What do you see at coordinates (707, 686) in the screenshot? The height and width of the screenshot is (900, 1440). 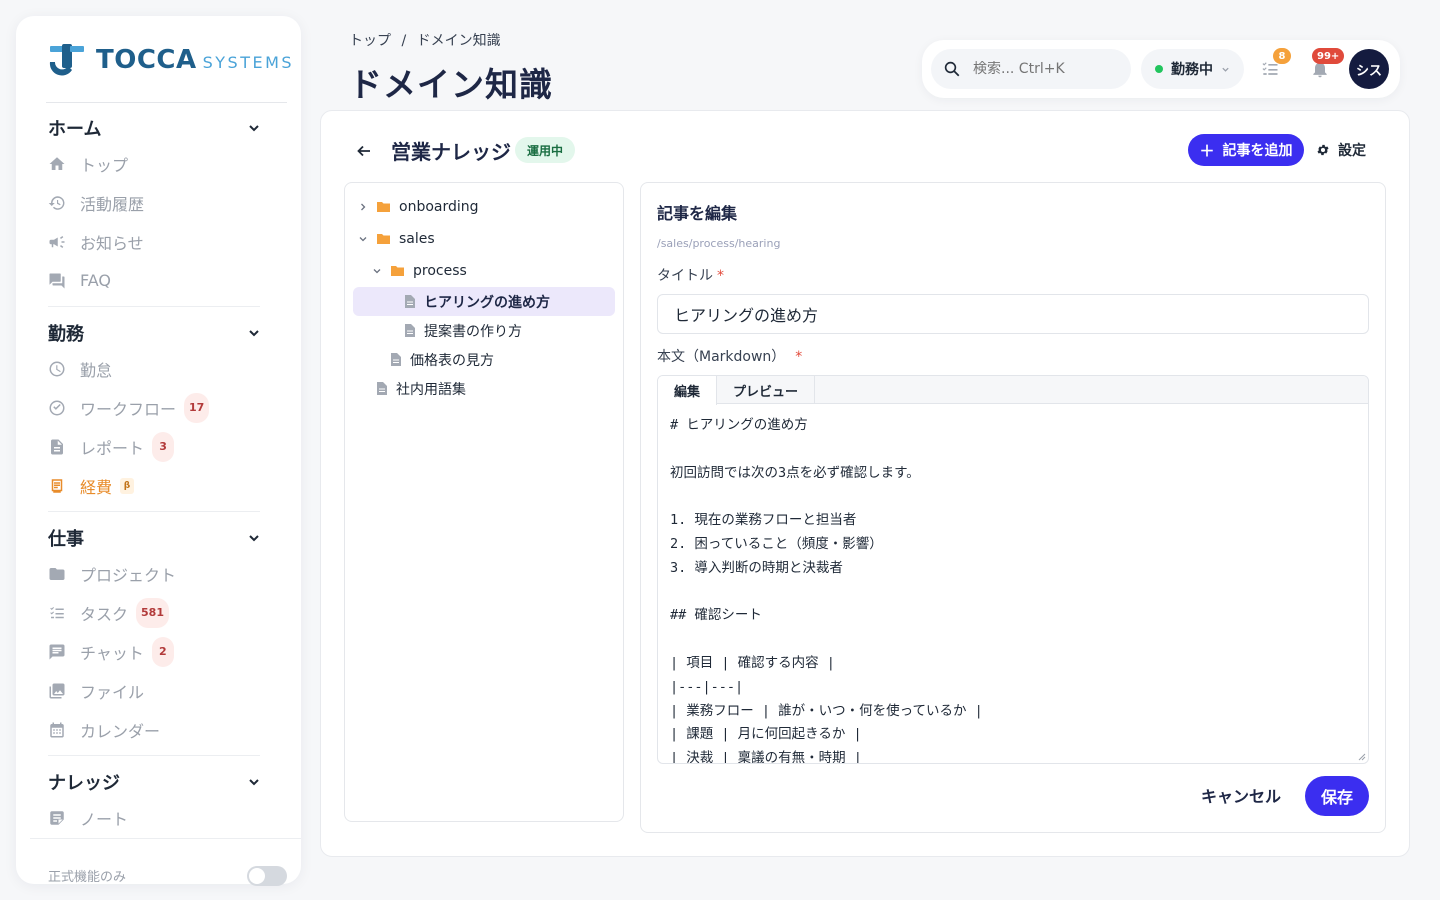 I see `markdown-line: |---|---|` at bounding box center [707, 686].